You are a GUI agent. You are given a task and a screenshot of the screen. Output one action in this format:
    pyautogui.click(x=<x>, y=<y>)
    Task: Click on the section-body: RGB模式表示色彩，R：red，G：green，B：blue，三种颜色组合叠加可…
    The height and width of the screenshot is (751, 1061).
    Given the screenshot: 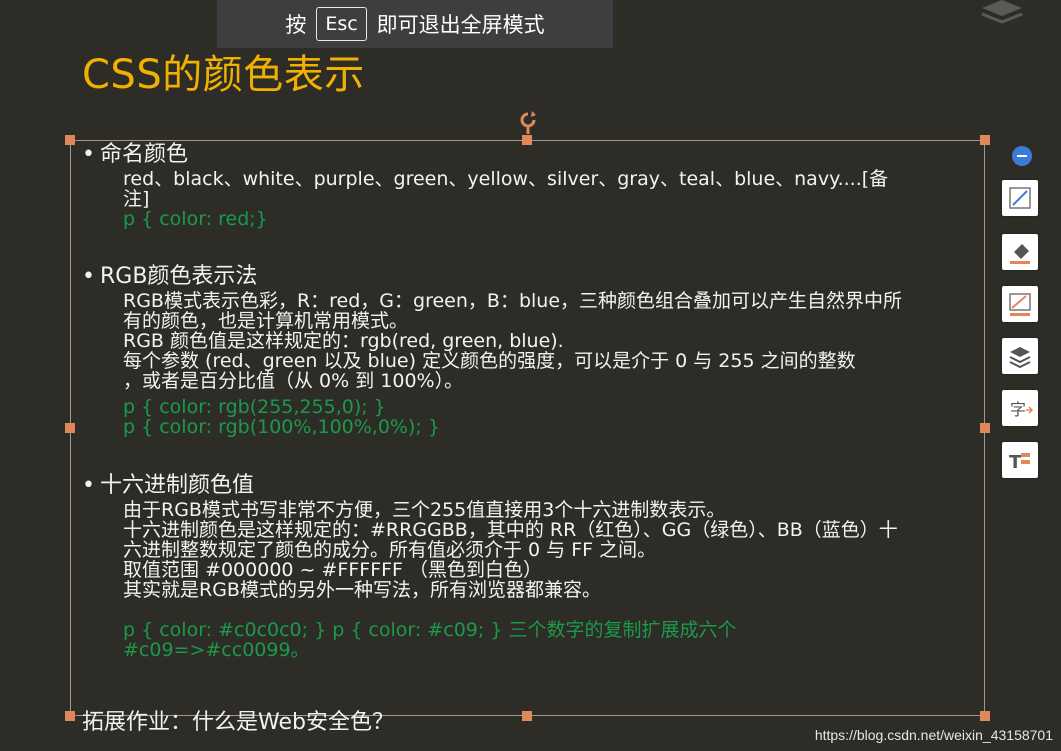 What is the action you would take?
    pyautogui.click(x=512, y=364)
    